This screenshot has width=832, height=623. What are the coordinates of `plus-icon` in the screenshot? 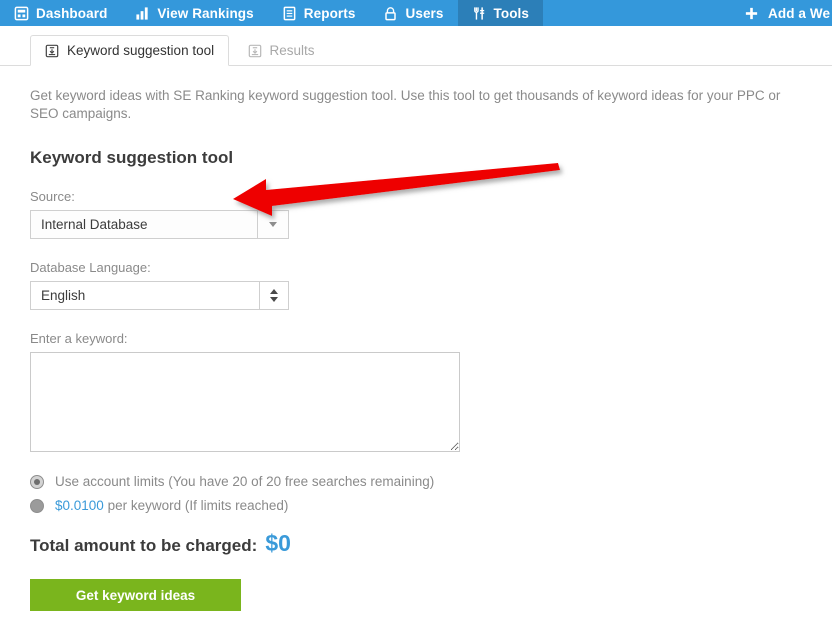 It's located at (751, 13).